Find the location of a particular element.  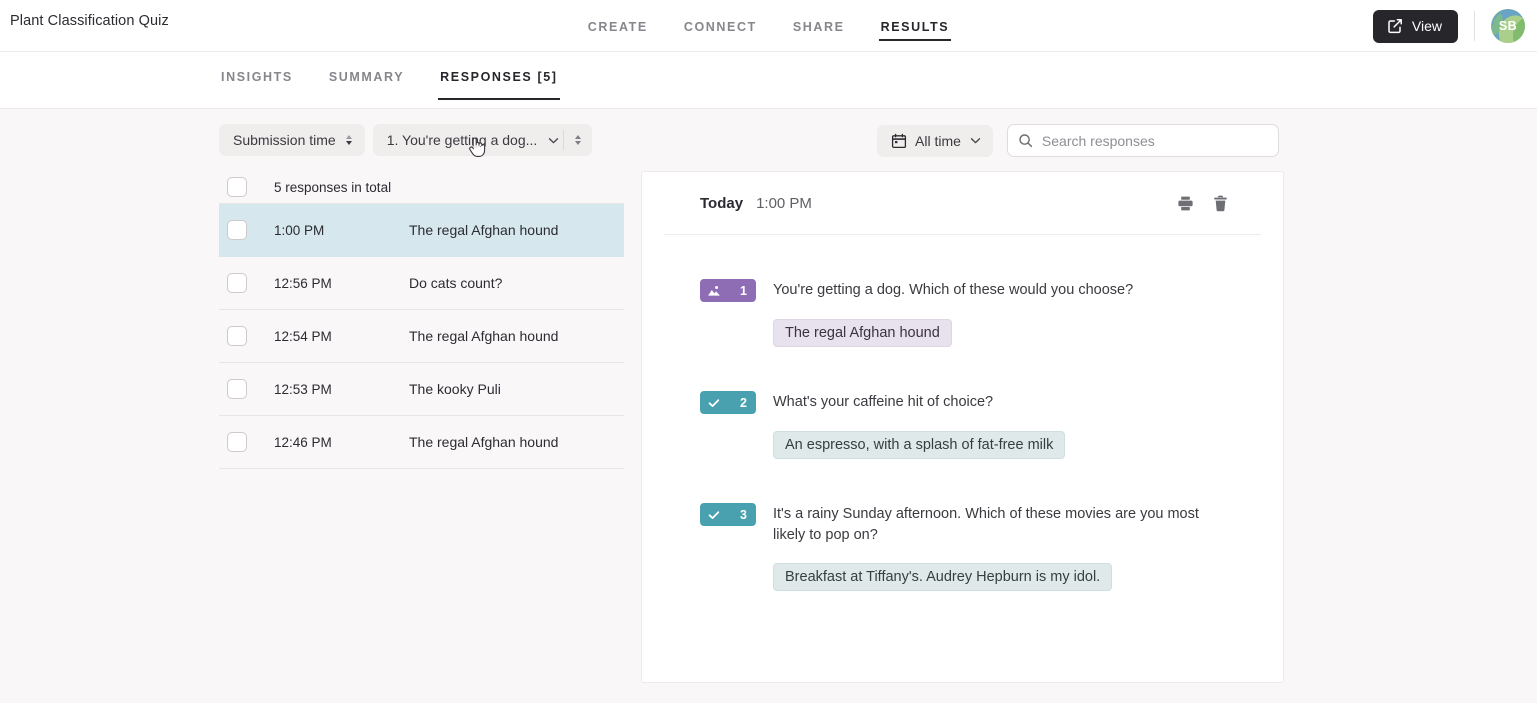

tab-insights: INSIGHTS is located at coordinates (257, 76).